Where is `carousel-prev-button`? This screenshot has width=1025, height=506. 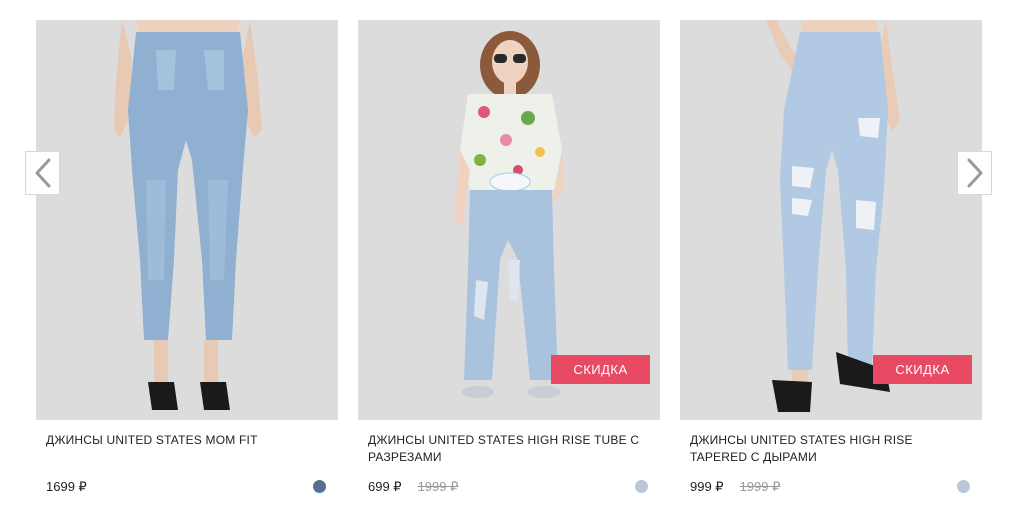 carousel-prev-button is located at coordinates (42, 173).